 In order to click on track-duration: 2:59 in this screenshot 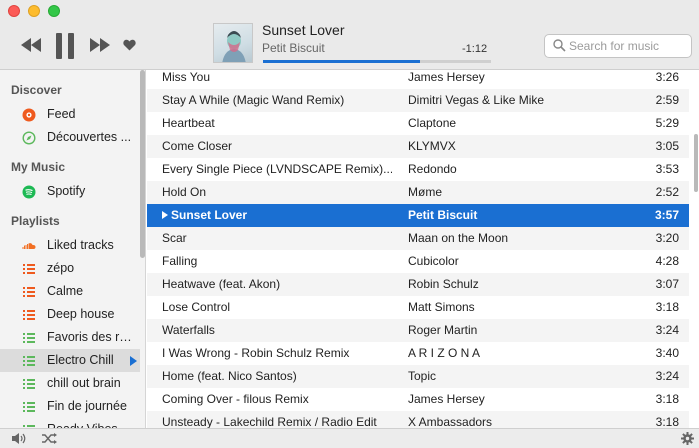, I will do `click(667, 100)`.